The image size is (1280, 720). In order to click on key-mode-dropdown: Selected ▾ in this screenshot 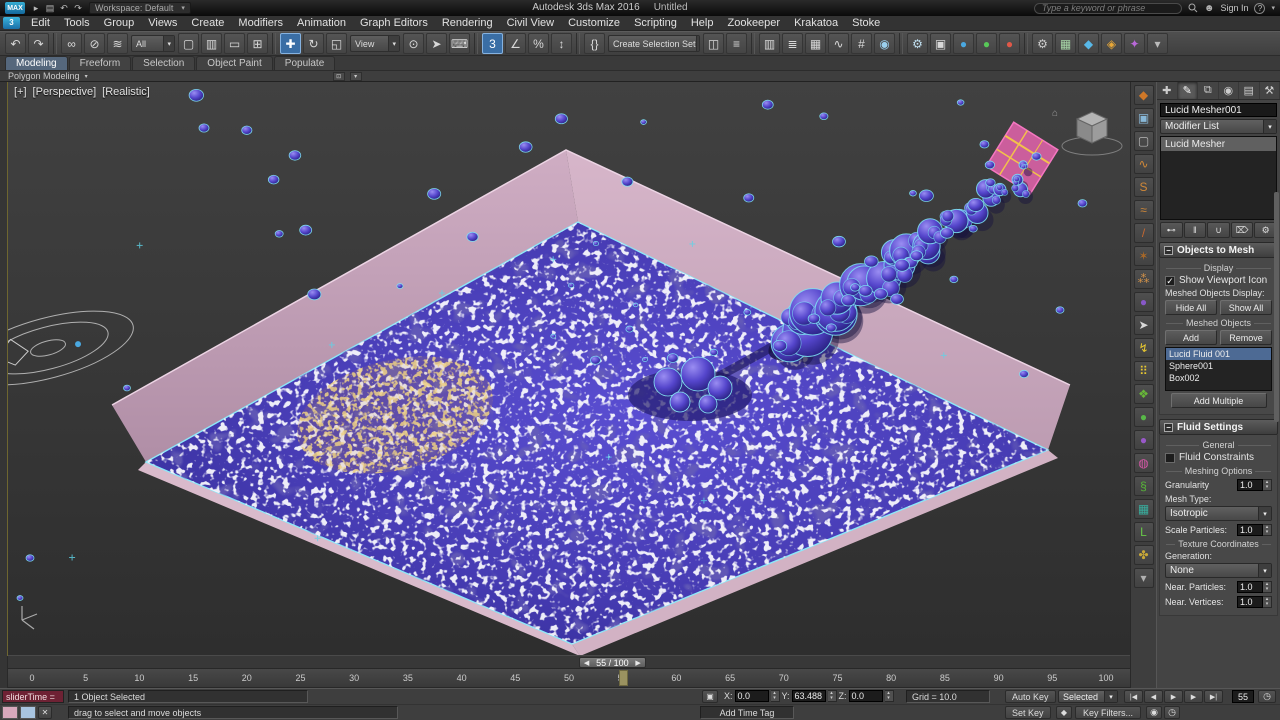, I will do `click(1088, 696)`.